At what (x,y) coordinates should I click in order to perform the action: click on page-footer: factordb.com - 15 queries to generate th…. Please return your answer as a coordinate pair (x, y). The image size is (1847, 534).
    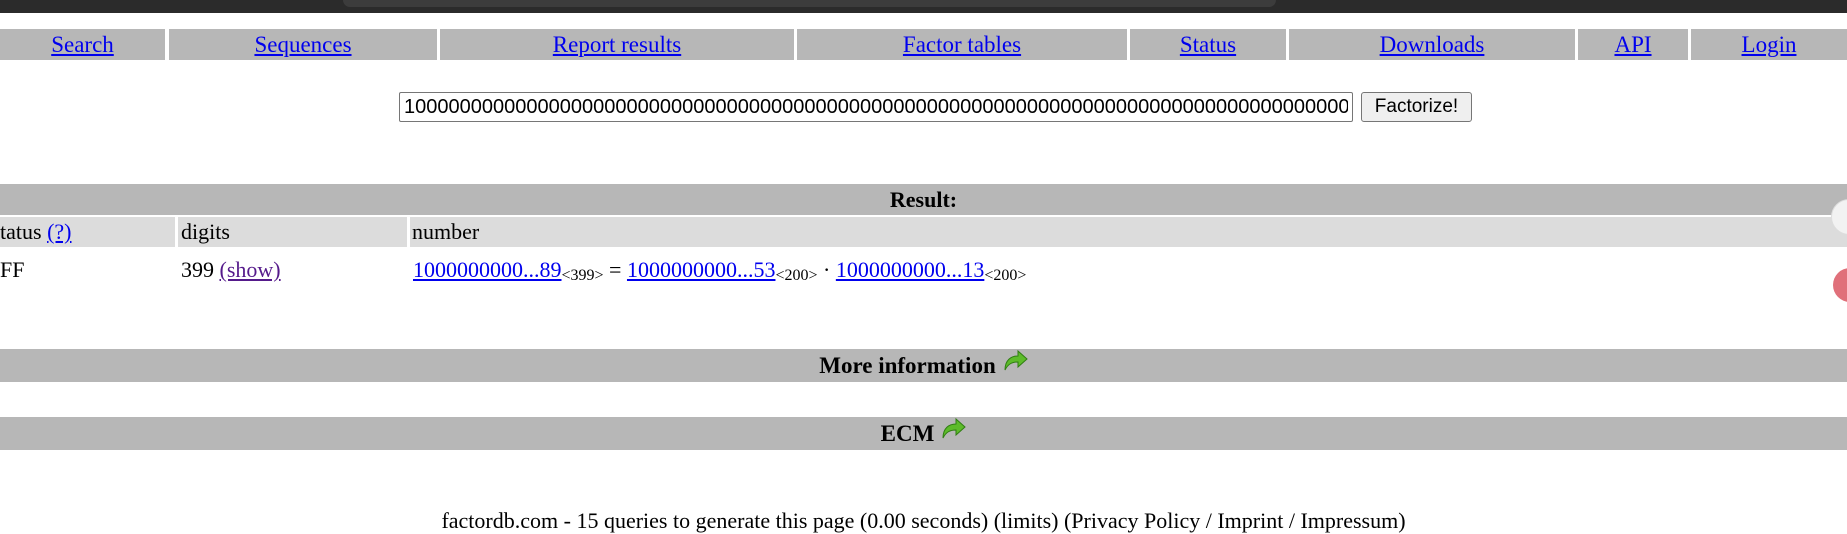
    Looking at the image, I should click on (923, 520).